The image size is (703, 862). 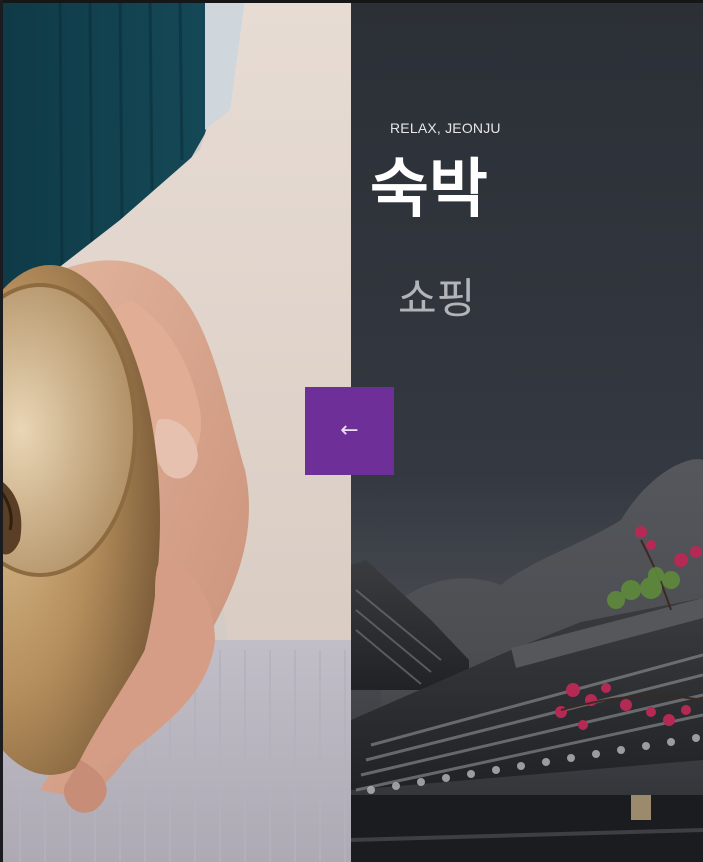 I want to click on category-title-active: 숙박, so click(x=429, y=190).